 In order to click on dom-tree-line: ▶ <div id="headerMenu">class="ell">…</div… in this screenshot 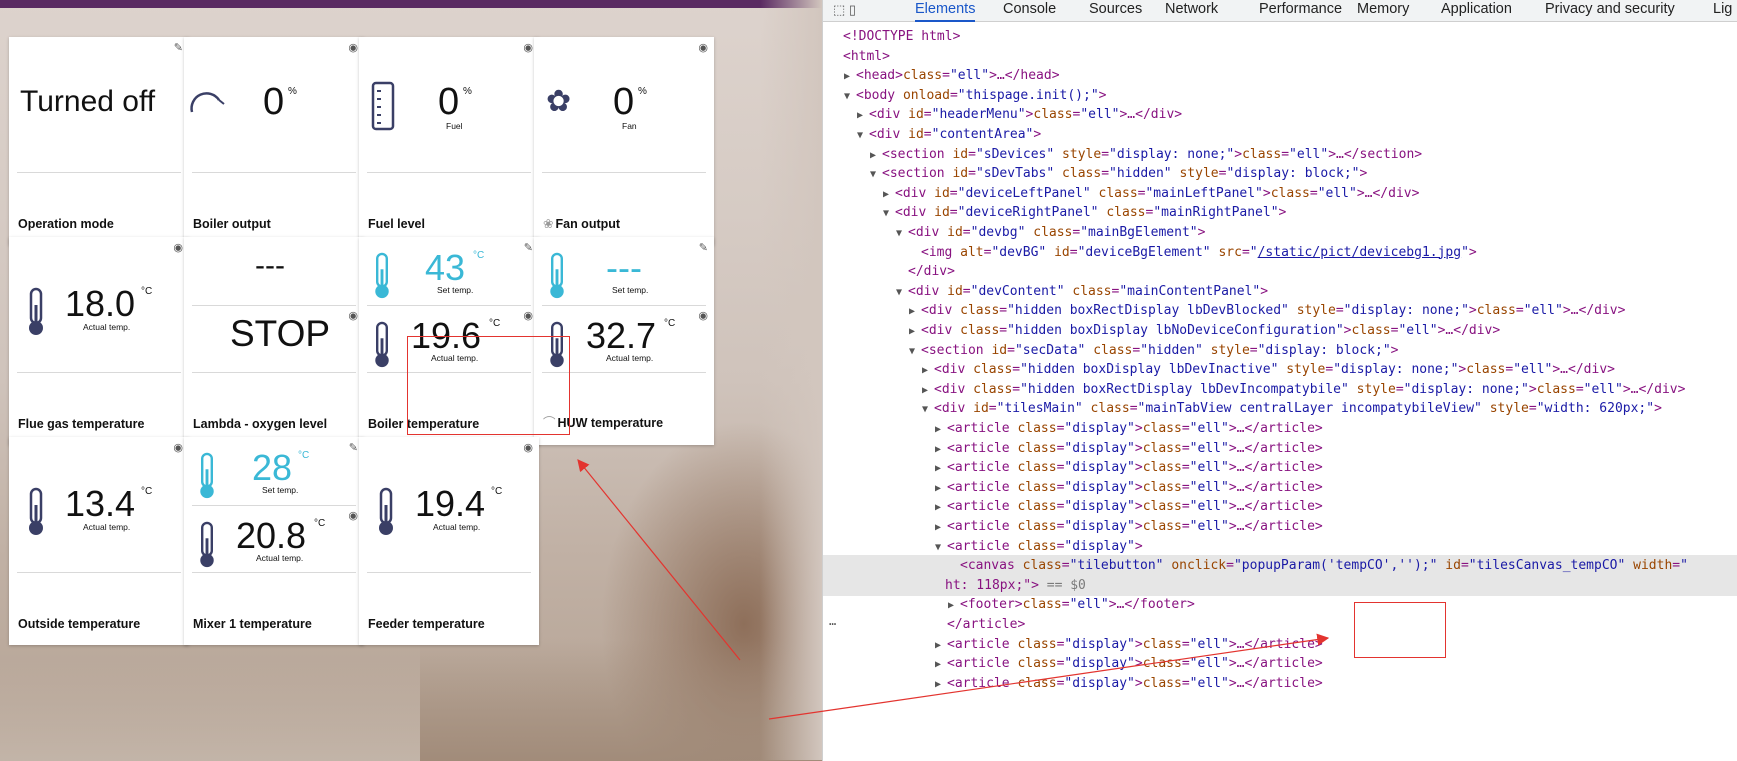, I will do `click(1280, 114)`.